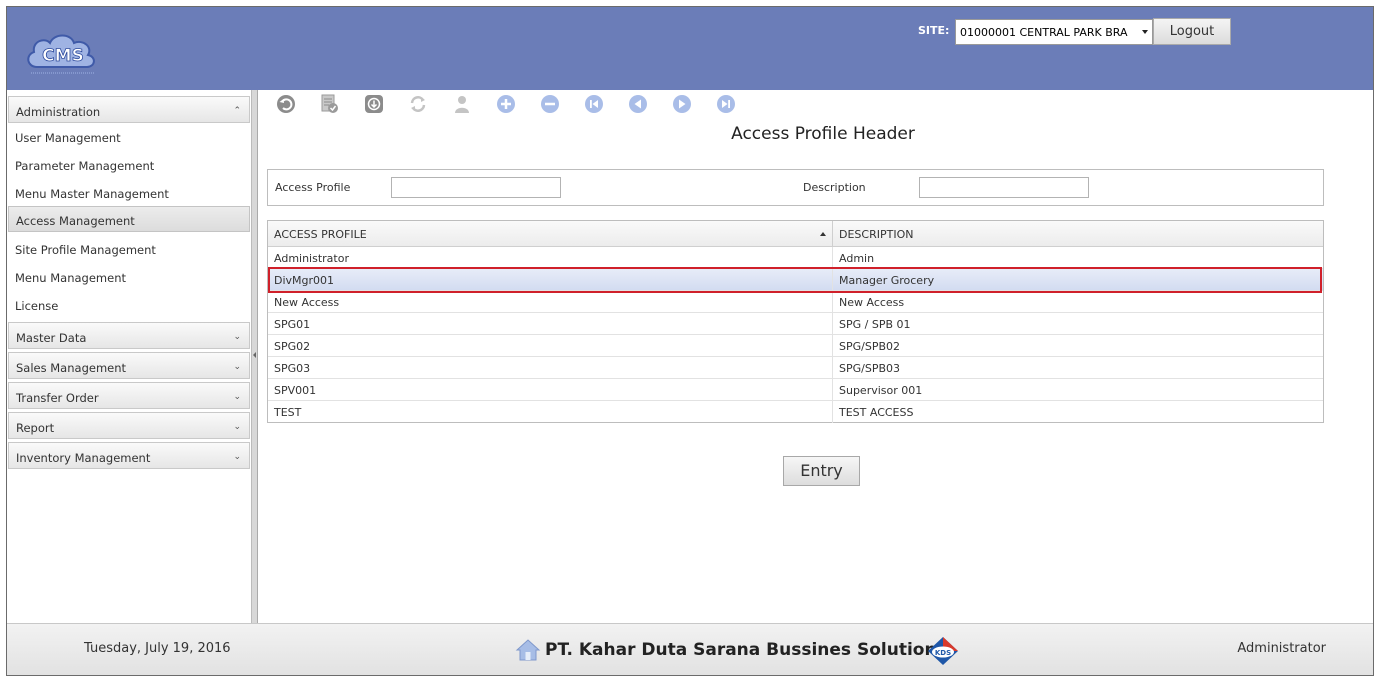 Image resolution: width=1380 pixels, height=681 pixels. I want to click on sidebar-item-label: Access Management, so click(75, 221).